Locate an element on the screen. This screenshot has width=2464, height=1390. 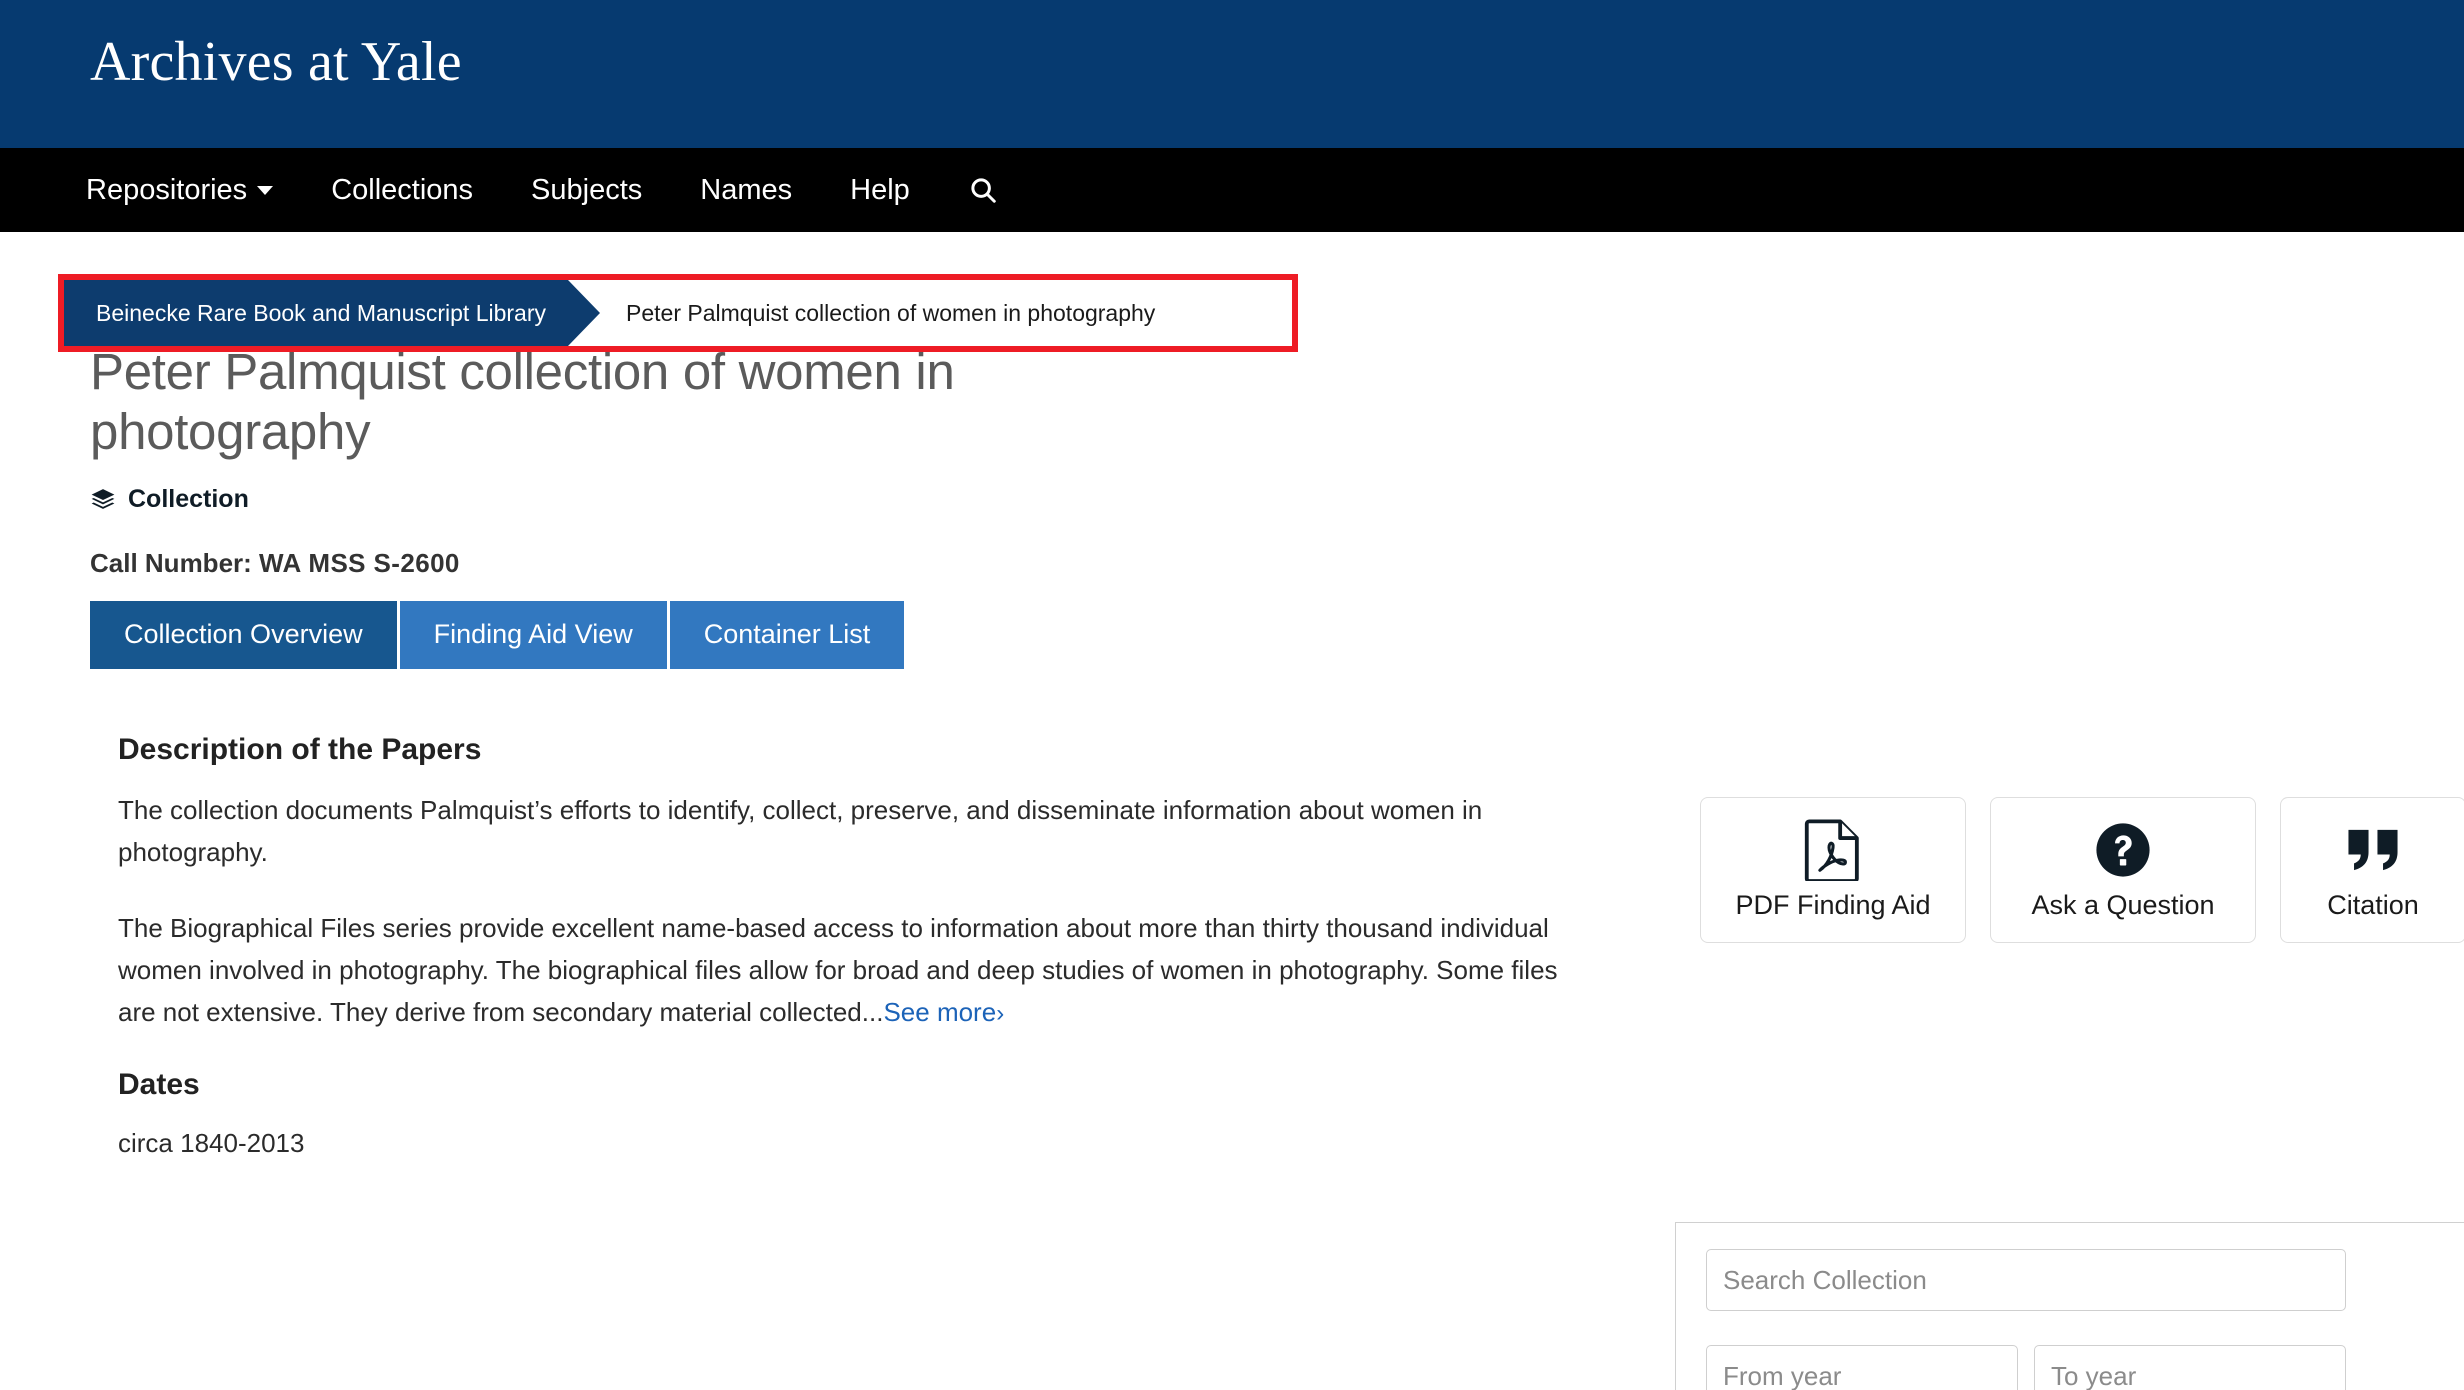
nav-item-subjects: Subjects is located at coordinates (587, 189).